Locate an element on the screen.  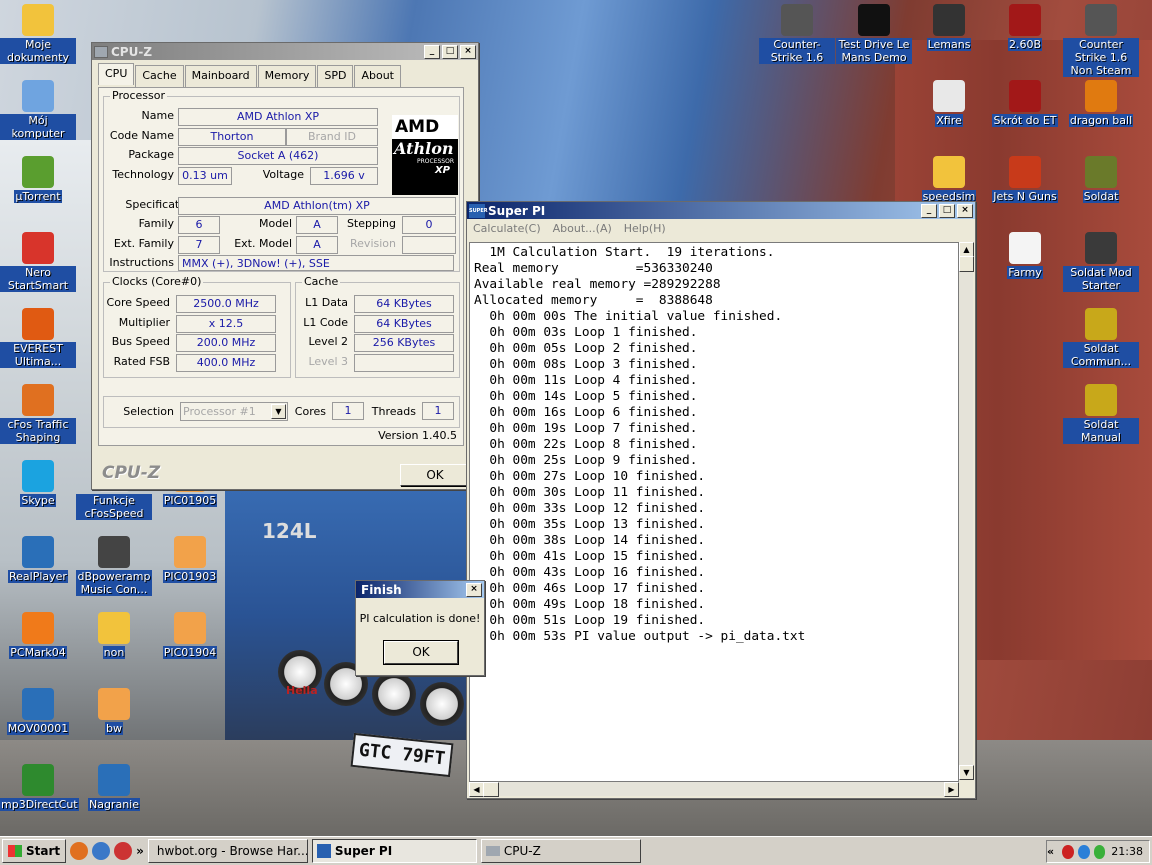
name-label: Name is located at coordinates (157, 115).